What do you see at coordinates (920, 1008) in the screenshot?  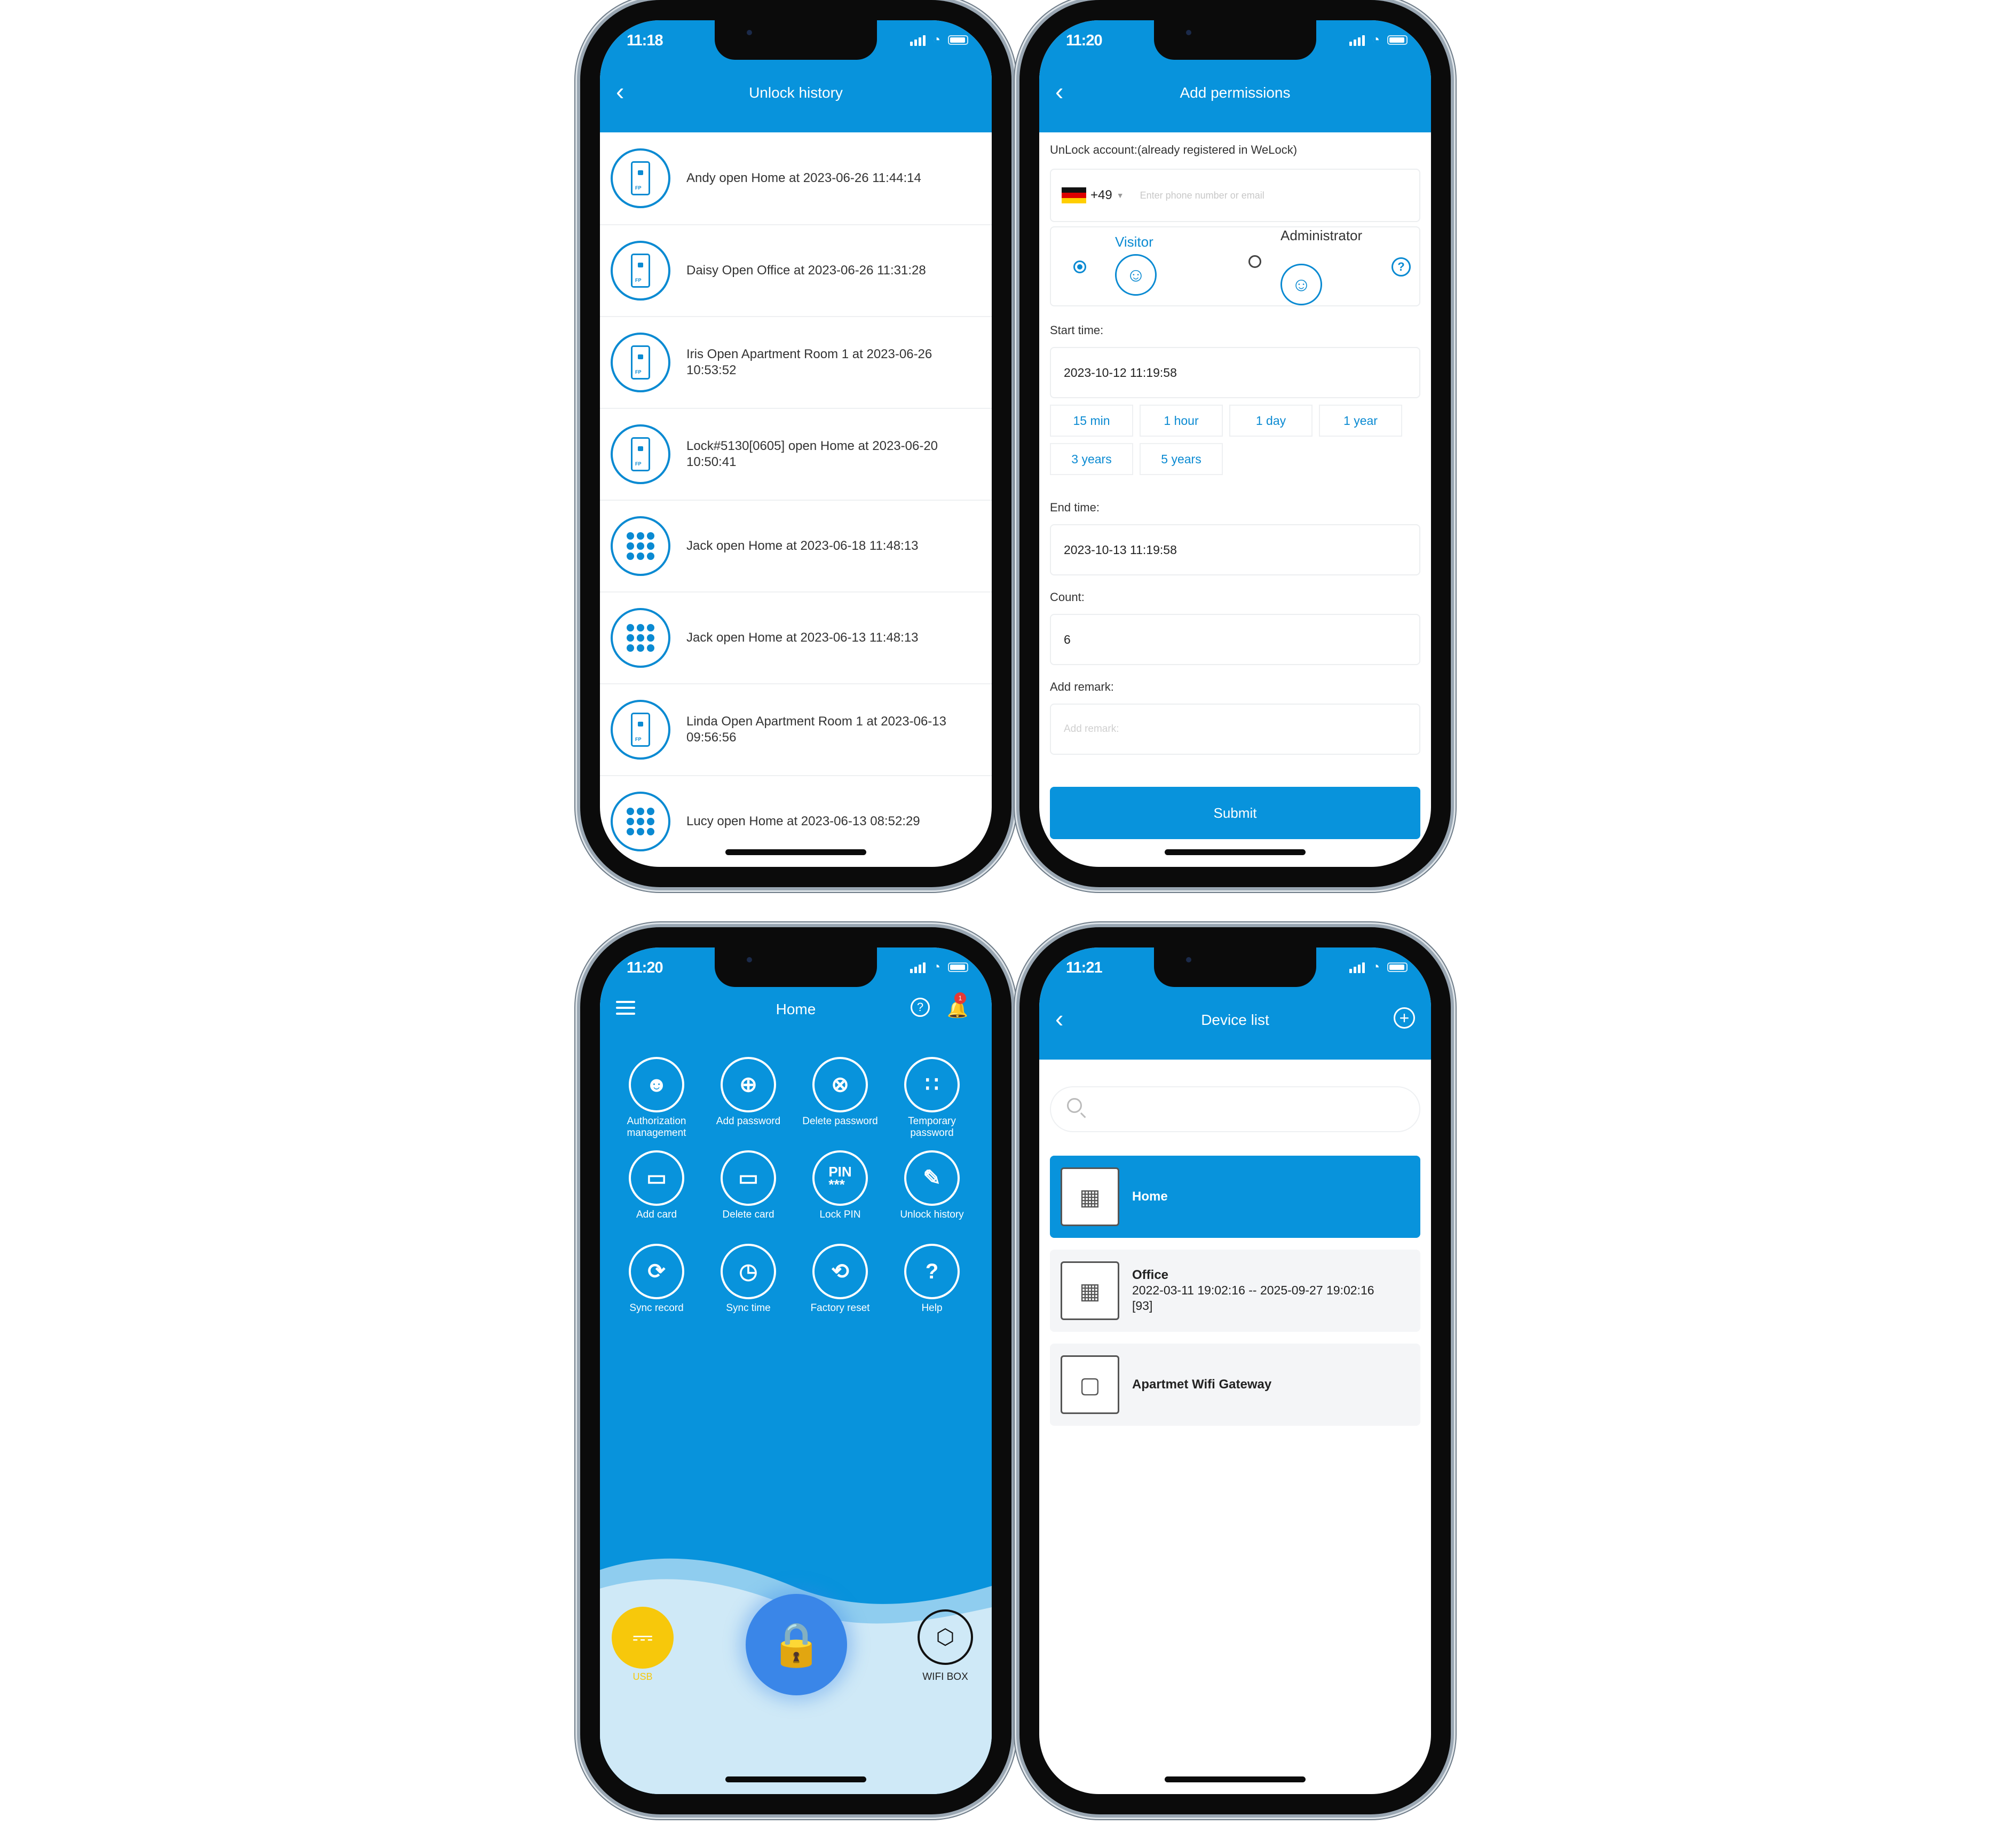 I see `help-chat-icon: ?` at bounding box center [920, 1008].